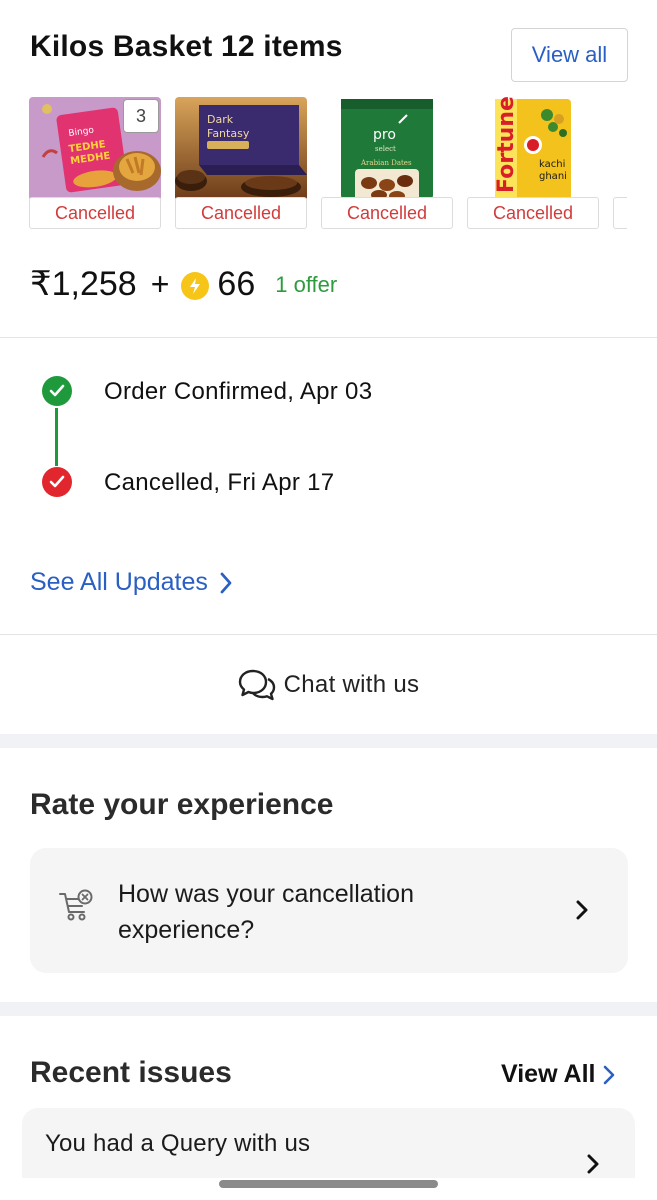  I want to click on rate-experience-card: How was your cancellation experience?, so click(329, 910).